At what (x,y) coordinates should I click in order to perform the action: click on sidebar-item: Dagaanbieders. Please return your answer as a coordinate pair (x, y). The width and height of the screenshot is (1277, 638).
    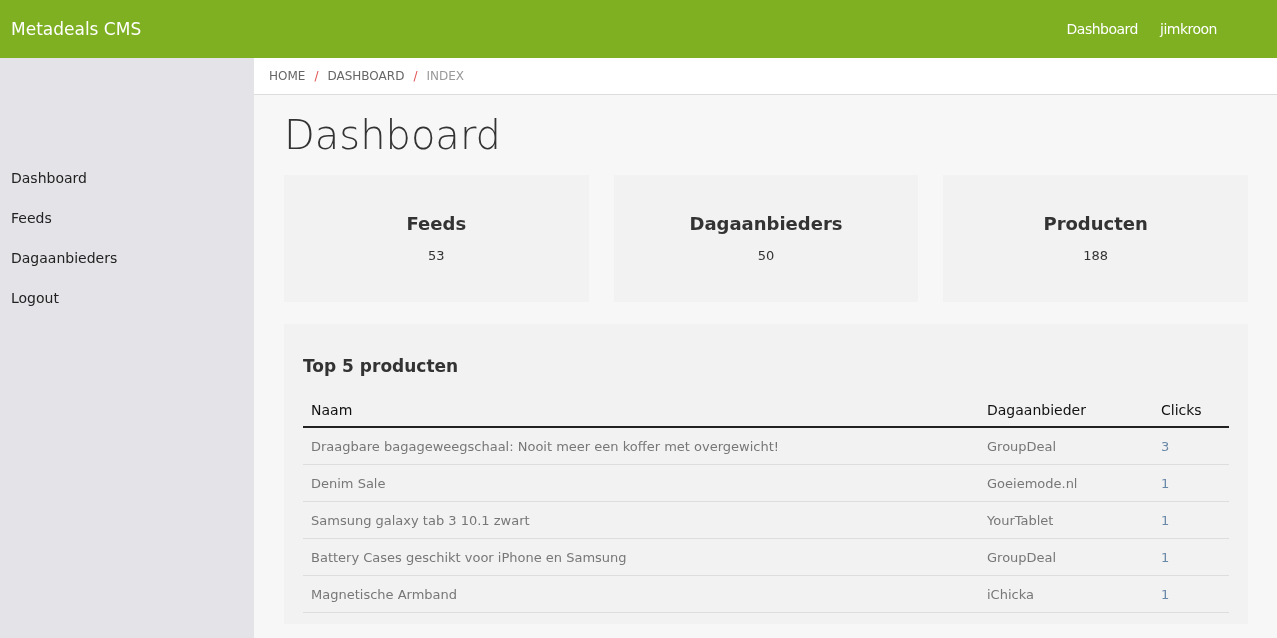
    Looking at the image, I should click on (127, 268).